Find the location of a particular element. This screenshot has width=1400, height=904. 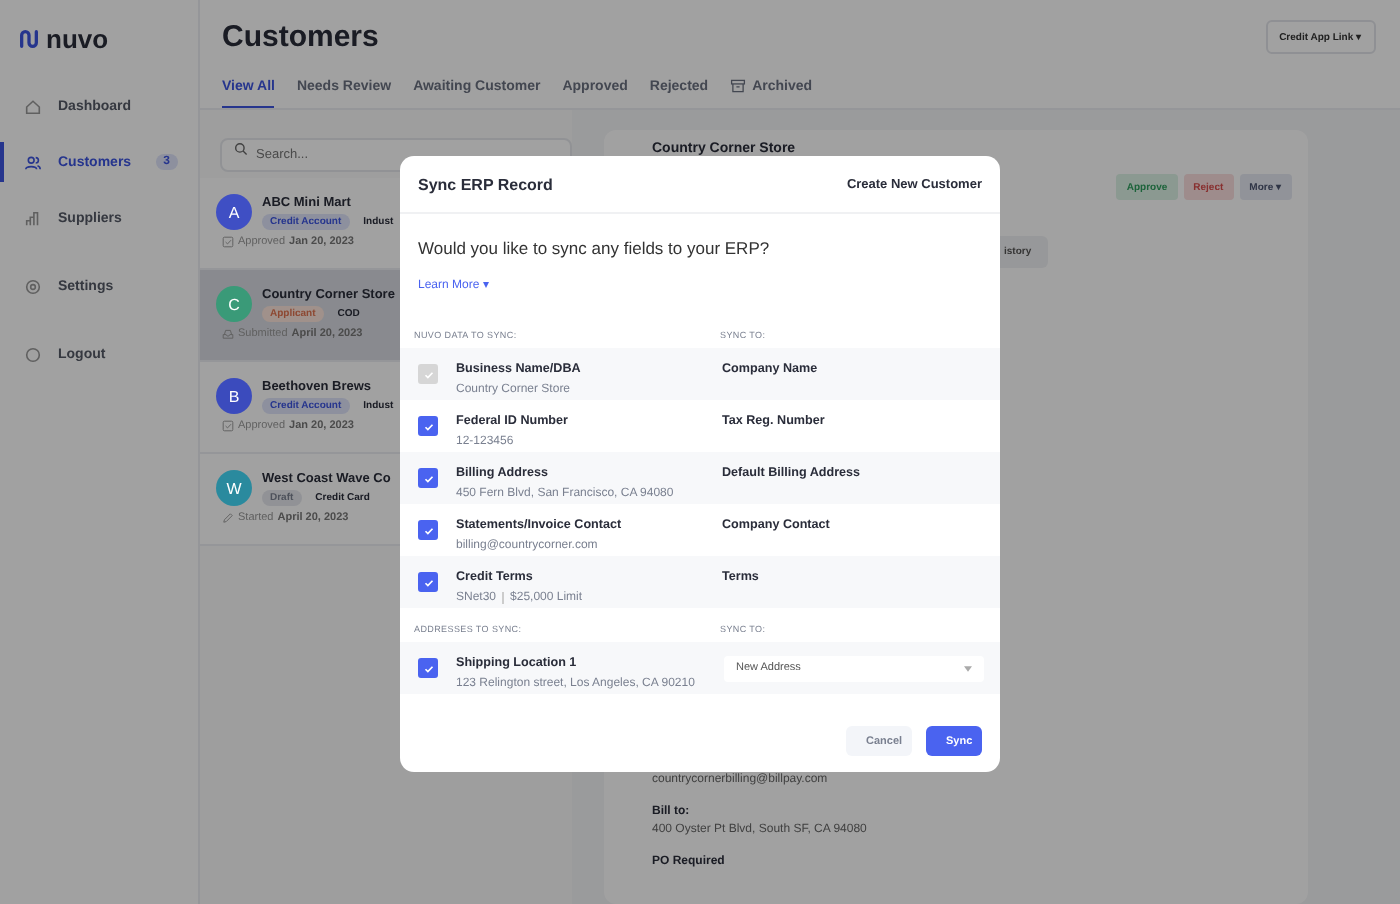

page-title: Customers is located at coordinates (300, 37).